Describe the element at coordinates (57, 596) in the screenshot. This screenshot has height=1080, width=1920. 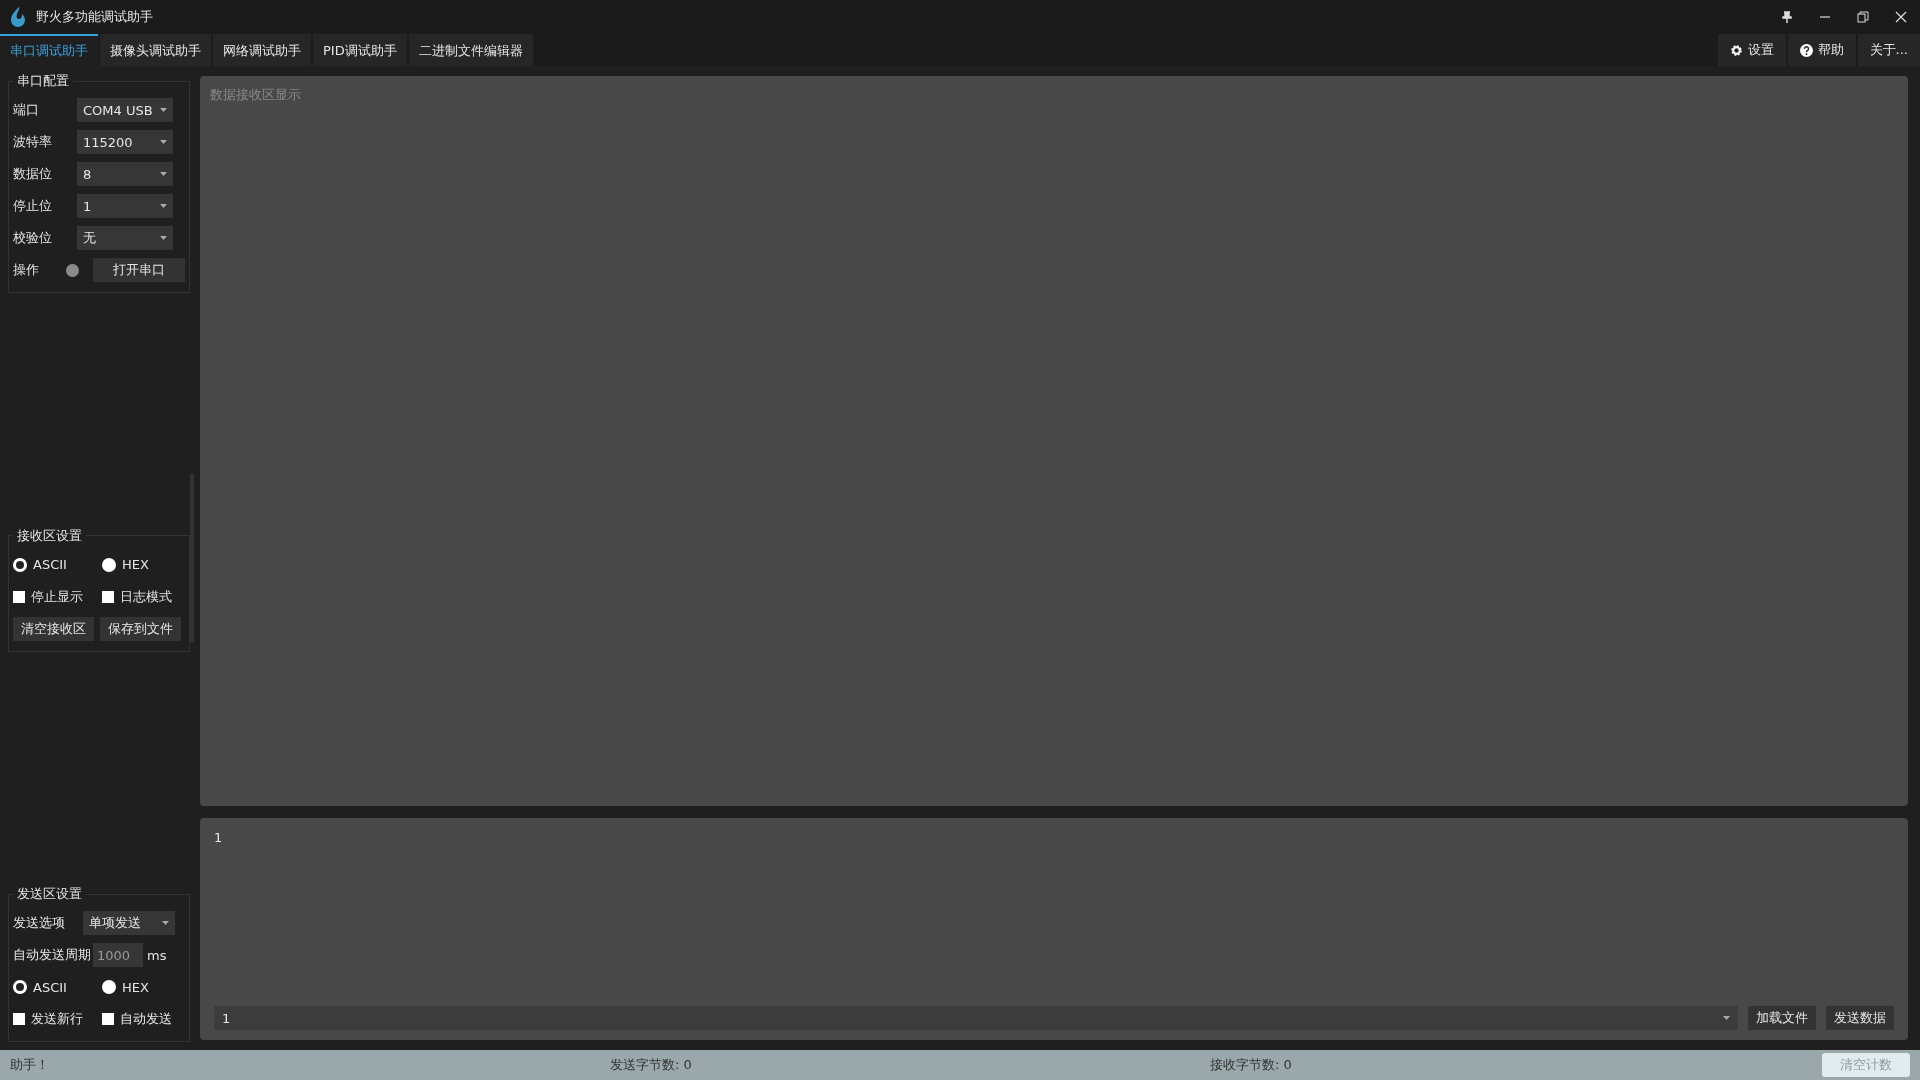
I see `checkbox-label: 停止显示` at that location.